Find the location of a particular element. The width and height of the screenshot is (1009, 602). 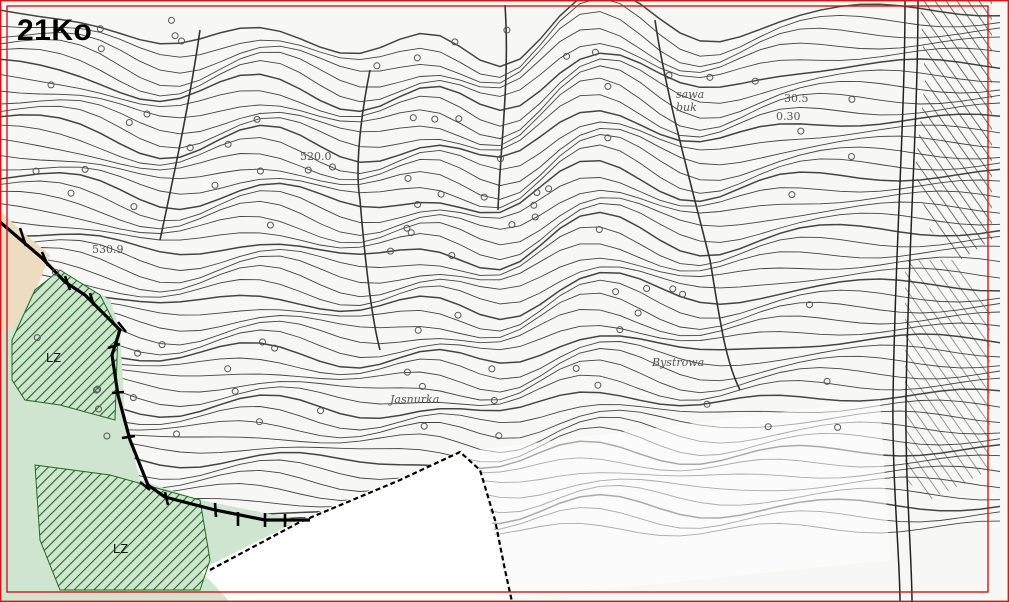

sheet-label: 21Ko is located at coordinates (55, 30).